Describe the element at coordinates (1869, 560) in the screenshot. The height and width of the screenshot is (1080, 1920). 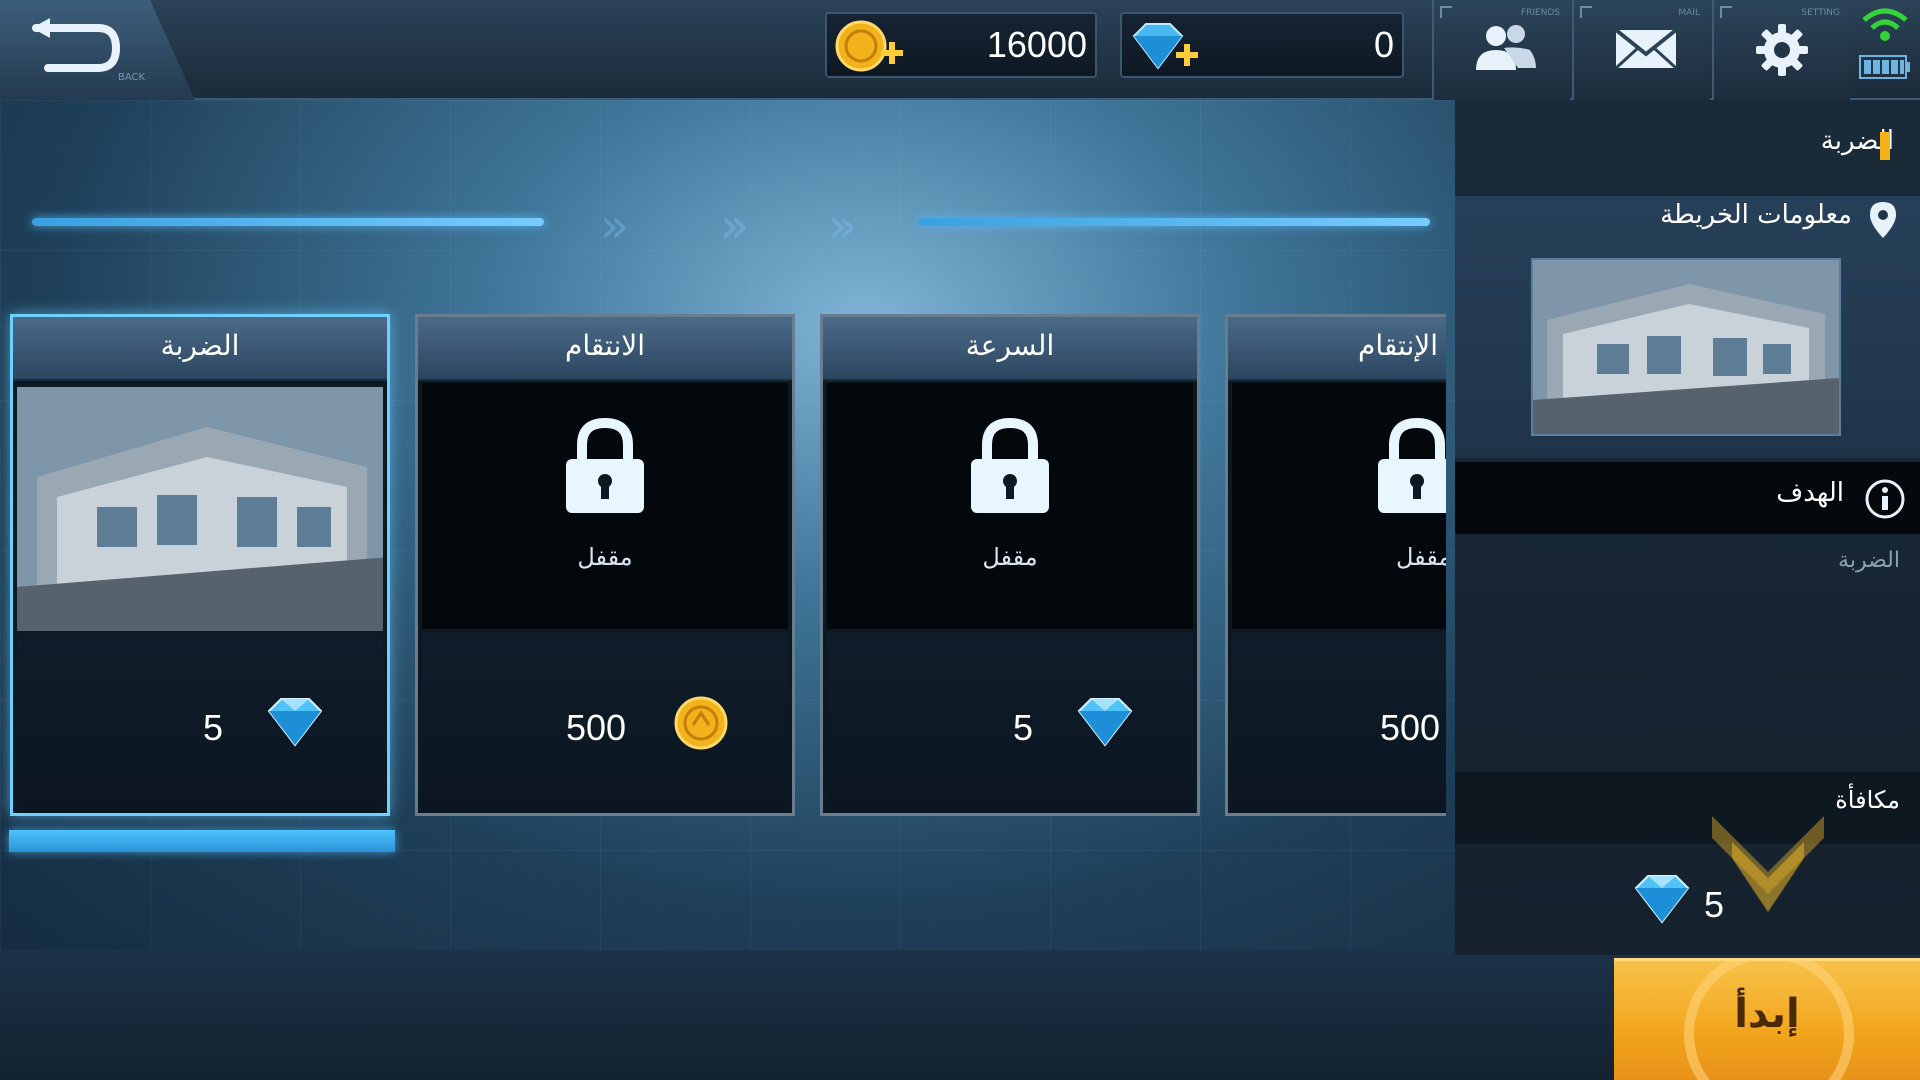
I see `goal-description: الضربة` at that location.